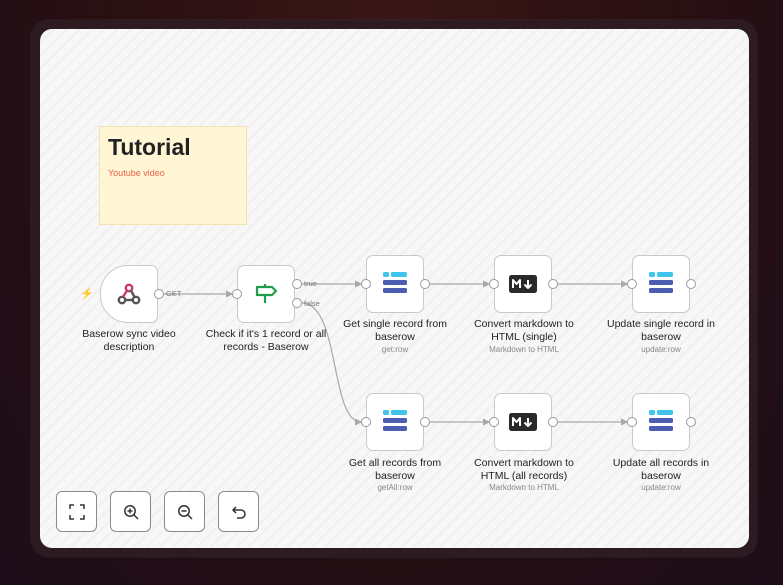 This screenshot has height=585, width=783. I want to click on node-markdown-all, so click(523, 422).